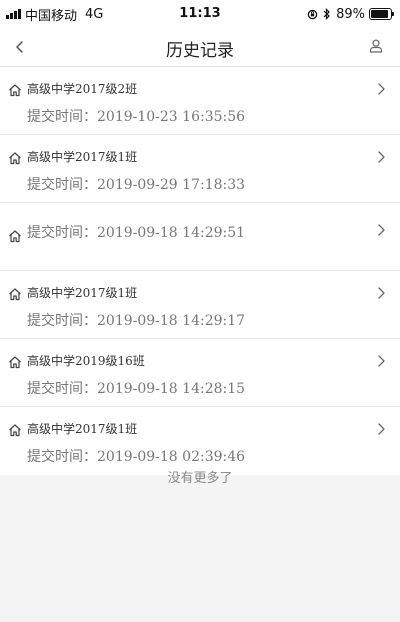  Describe the element at coordinates (326, 14) in the screenshot. I see `bluetooth-icon` at that location.